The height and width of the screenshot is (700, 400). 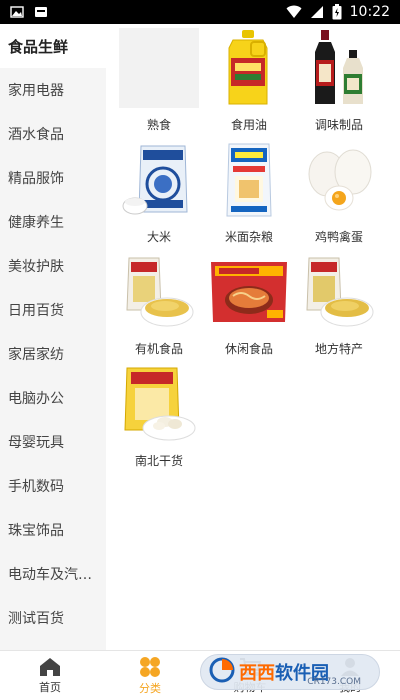 I want to click on battery-icon, so click(x=337, y=12).